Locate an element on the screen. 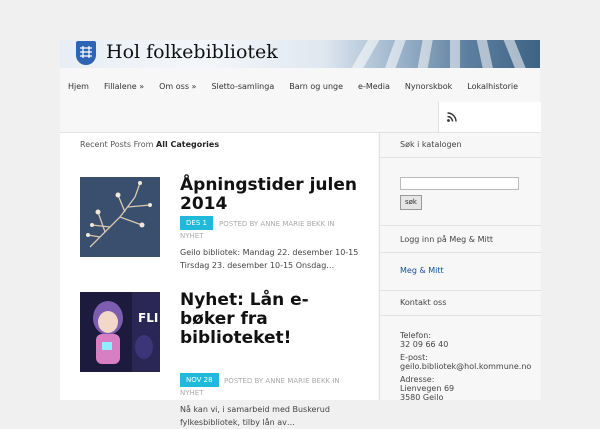 This screenshot has width=600, height=429. post-title: Åpningstider julen 2014 is located at coordinates (270, 195).